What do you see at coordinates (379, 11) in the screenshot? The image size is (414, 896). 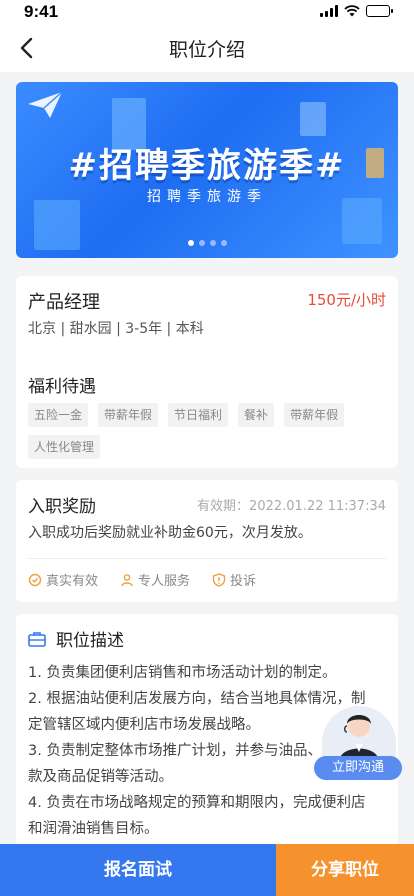 I see `battery-icon` at bounding box center [379, 11].